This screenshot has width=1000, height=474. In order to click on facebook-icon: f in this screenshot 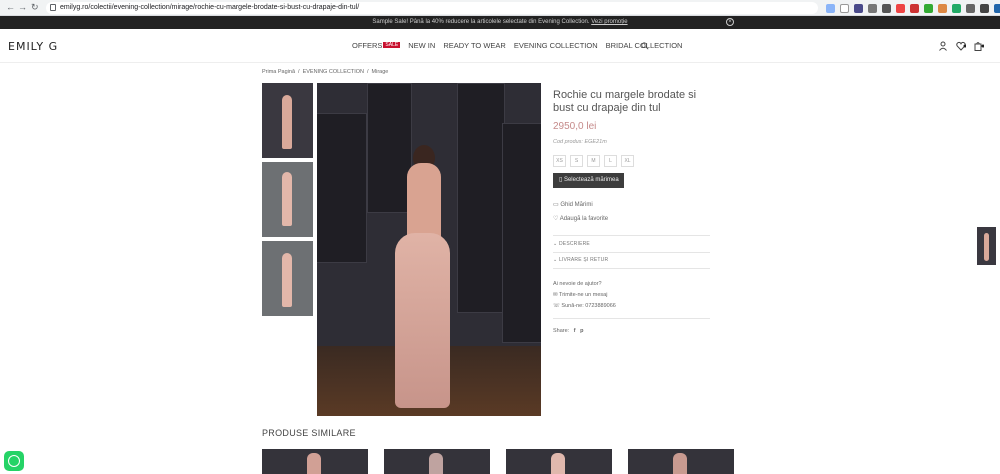, I will do `click(575, 331)`.